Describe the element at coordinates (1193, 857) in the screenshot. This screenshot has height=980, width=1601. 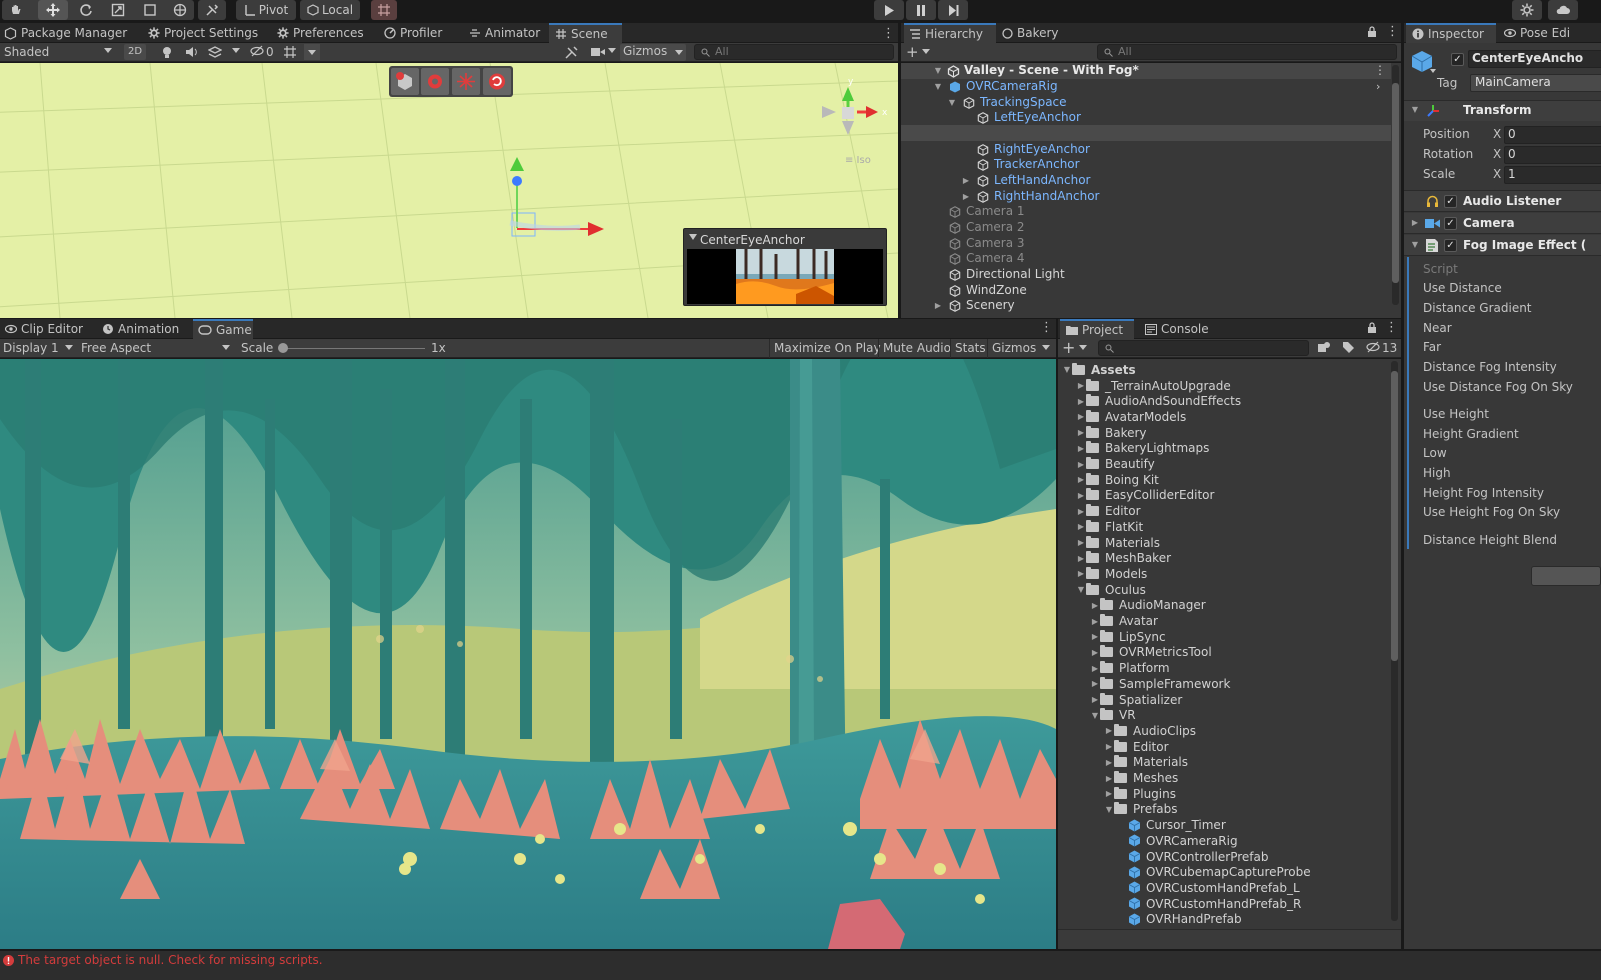
I see `prefab-item: OVRControllerPrefab` at that location.